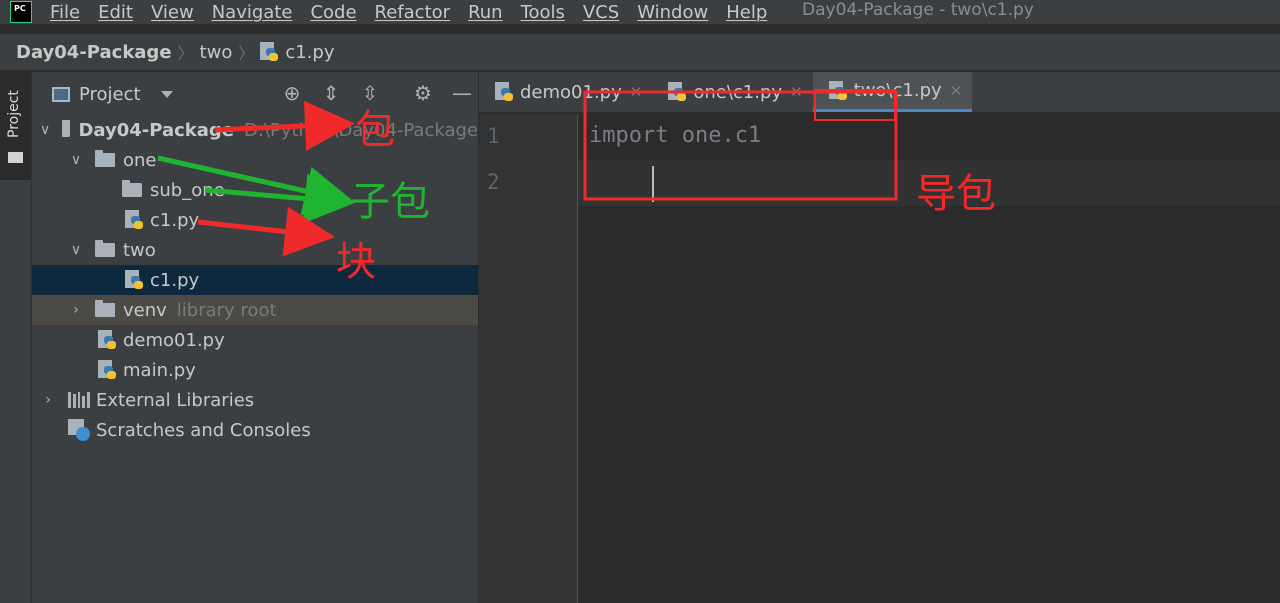 Image resolution: width=1280 pixels, height=603 pixels. Describe the element at coordinates (156, 130) in the screenshot. I see `tree-label-root: Day04-Package` at that location.